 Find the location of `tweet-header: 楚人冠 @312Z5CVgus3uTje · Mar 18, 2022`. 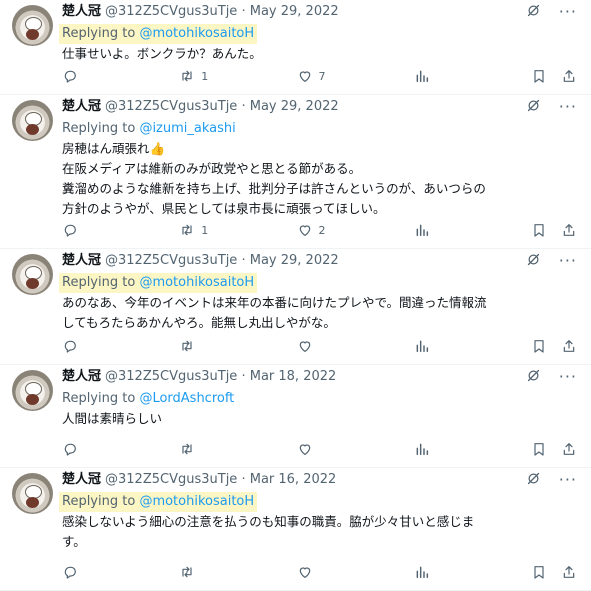

tweet-header: 楚人冠 @312Z5CVgus3uTje · Mar 18, 2022 is located at coordinates (319, 377).